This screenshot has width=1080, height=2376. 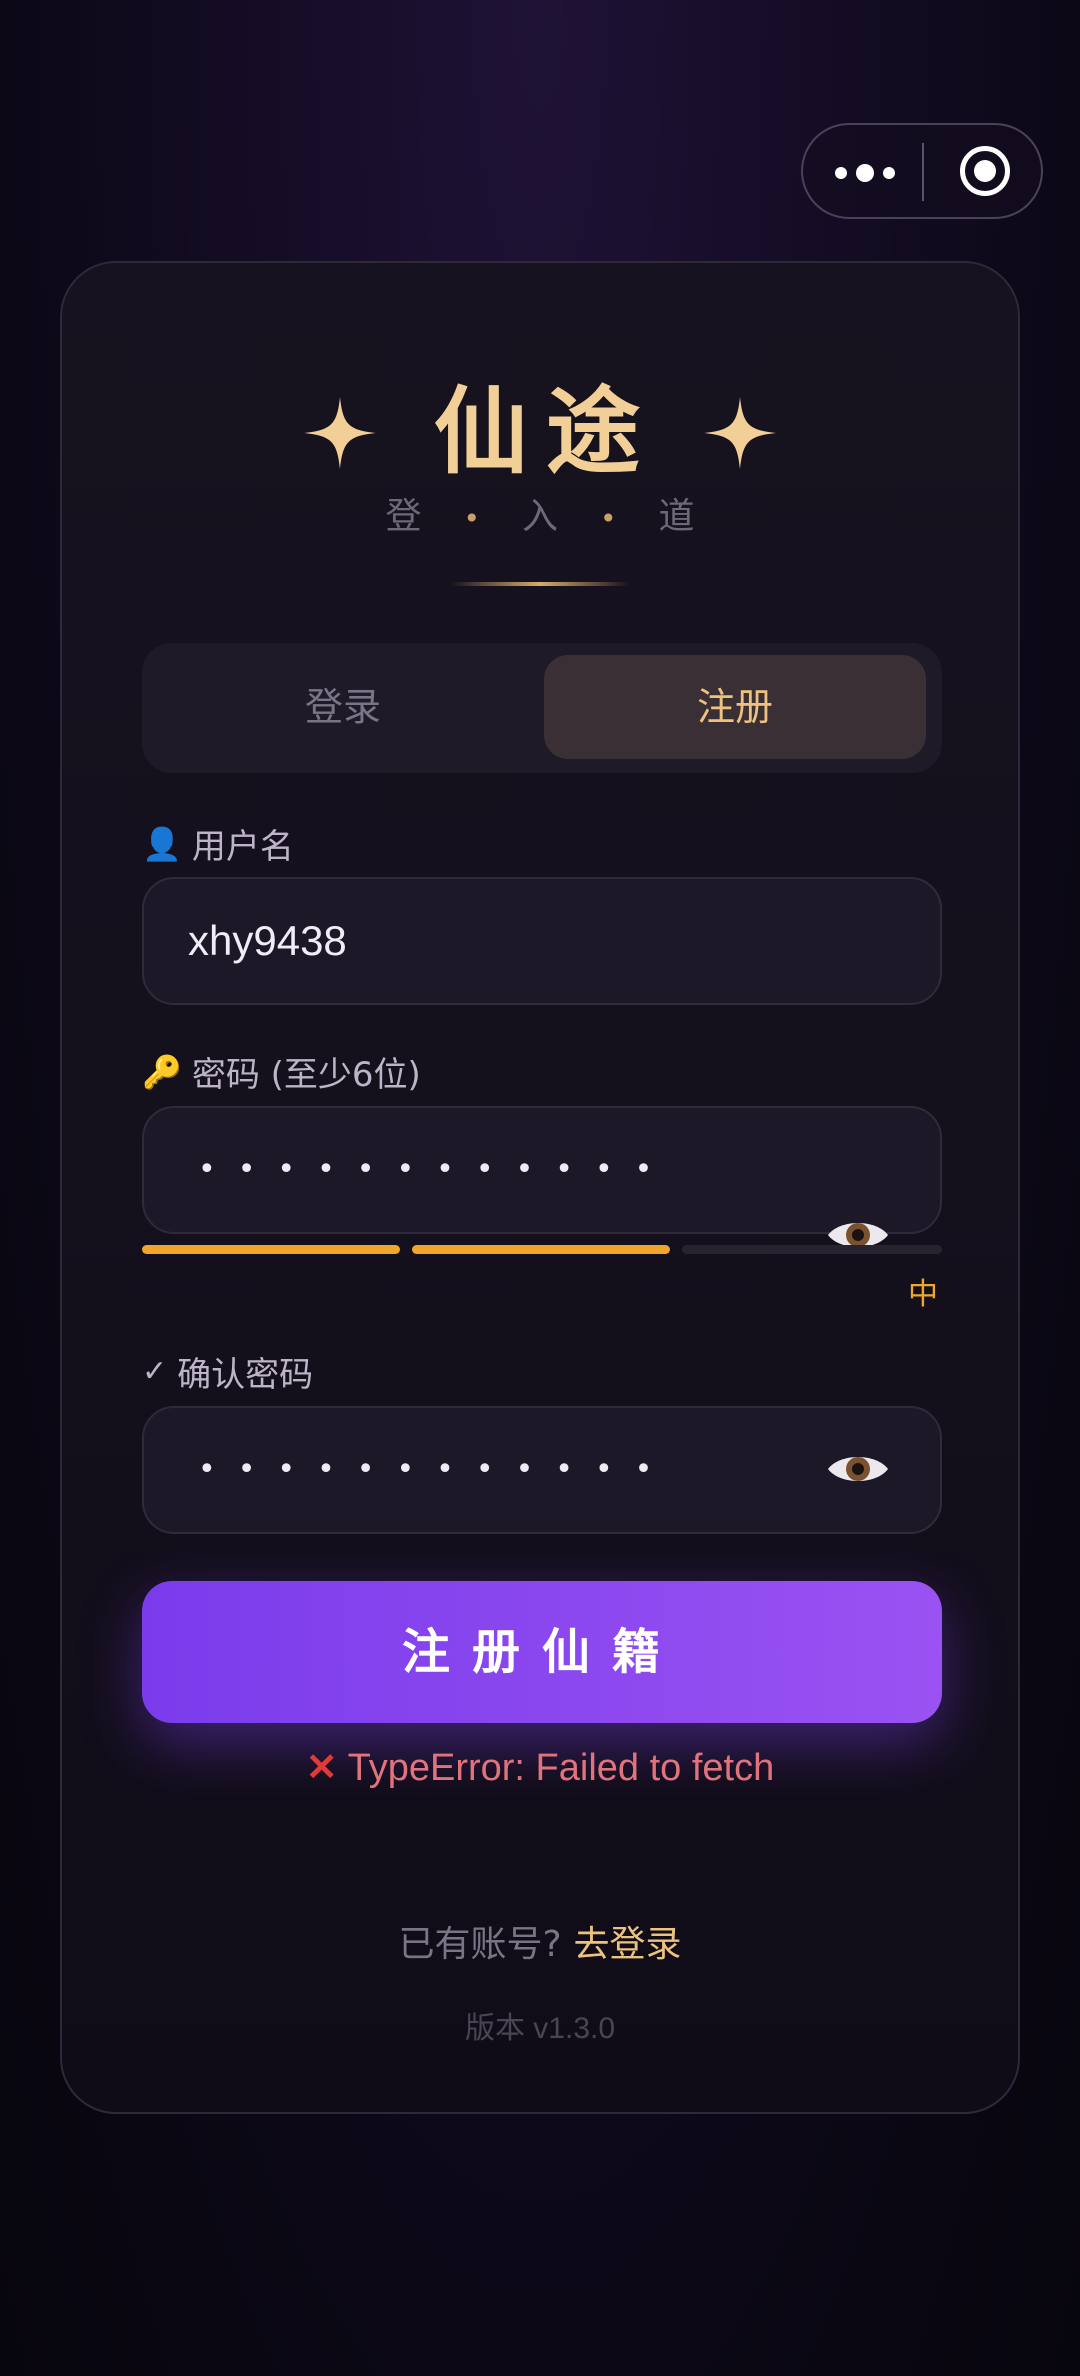 I want to click on error-text: TypeError: Failed to fetch, so click(x=561, y=1768).